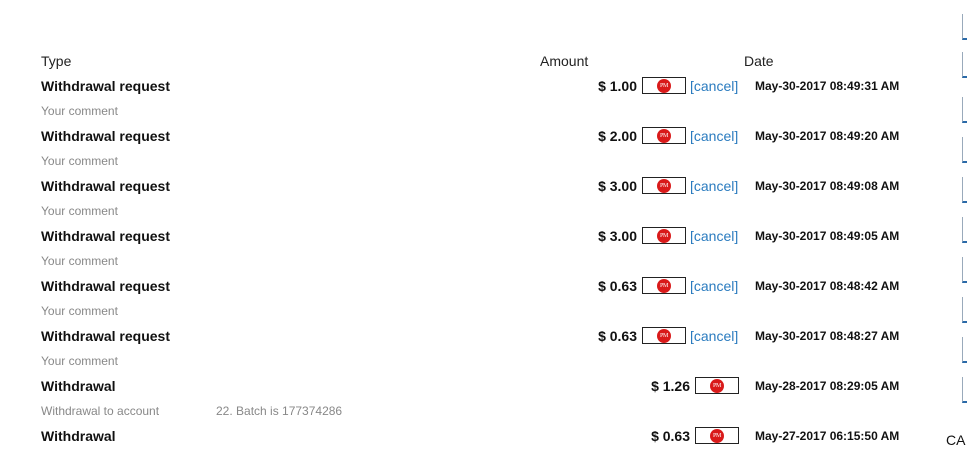 This screenshot has height=449, width=967. I want to click on transaction-date: May-27-2017 06:15:50 AM, so click(827, 436).